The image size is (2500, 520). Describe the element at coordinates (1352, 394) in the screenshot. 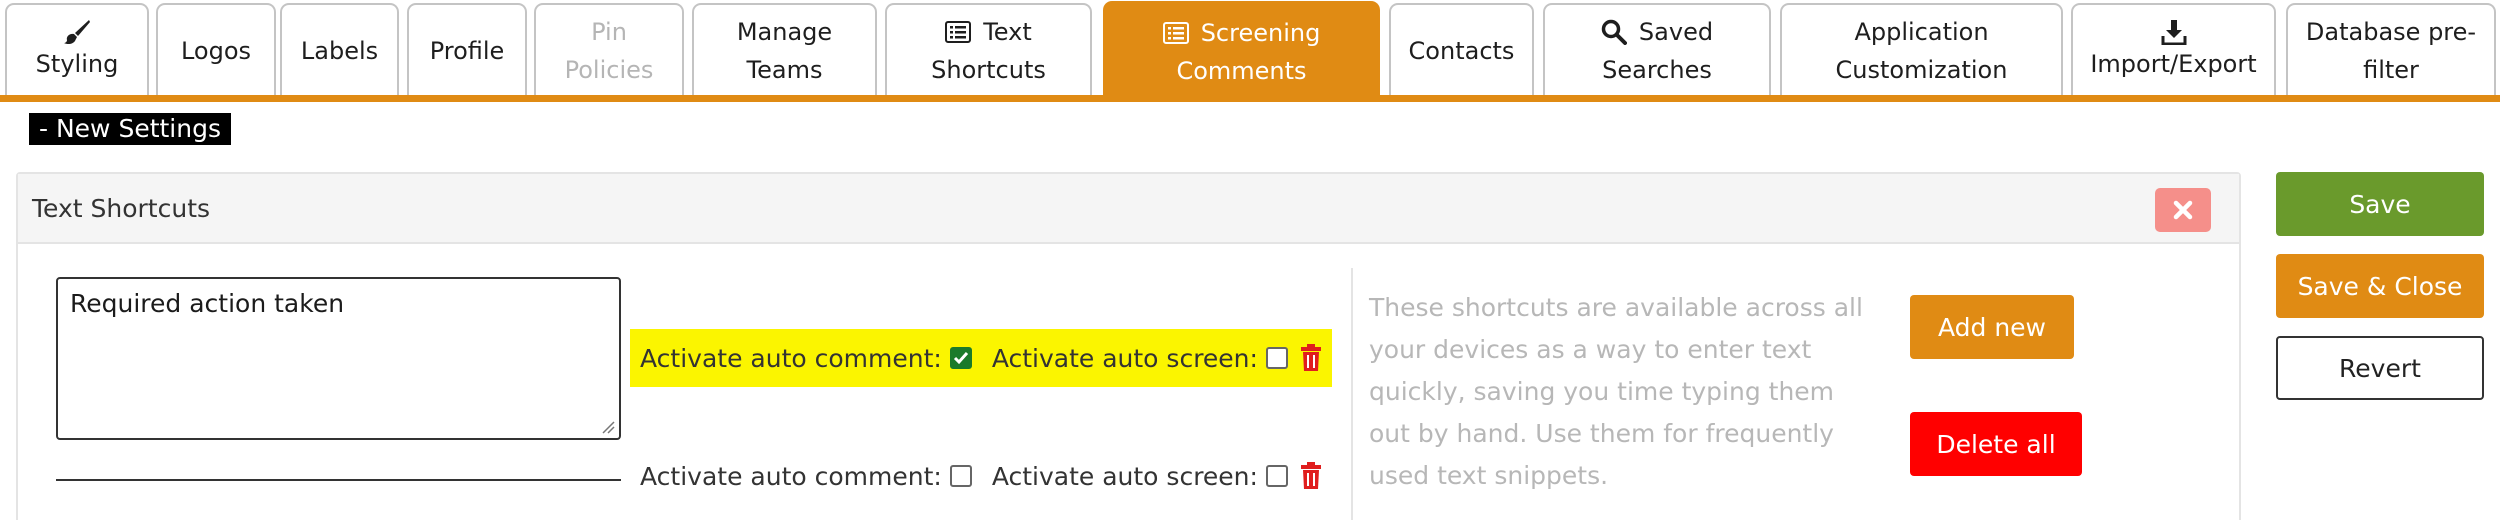

I see `panel-divider` at that location.